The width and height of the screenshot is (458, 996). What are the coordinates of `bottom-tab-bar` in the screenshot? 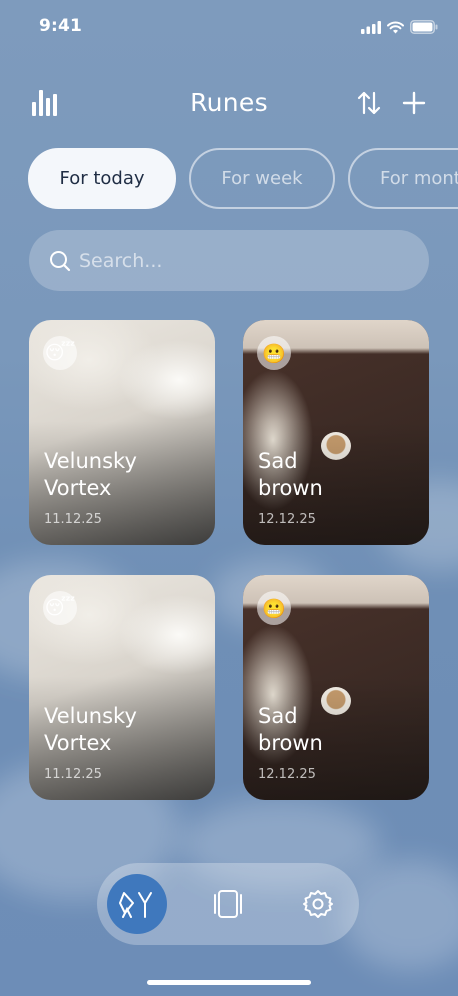 It's located at (228, 904).